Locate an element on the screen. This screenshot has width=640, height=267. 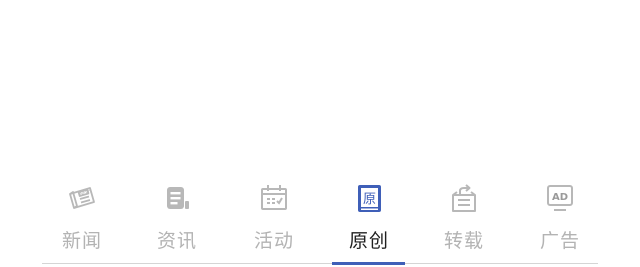
svg-text: 原 is located at coordinates (369, 199).